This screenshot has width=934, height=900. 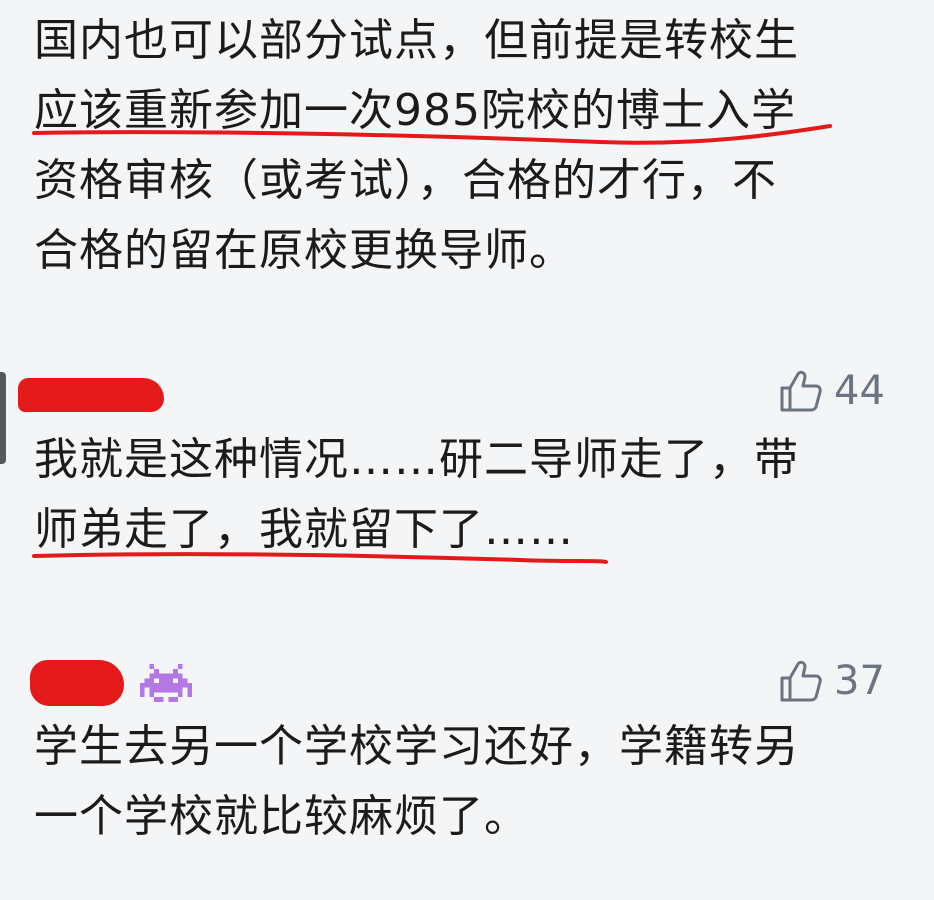 I want to click on like-button: 37, so click(x=831, y=681).